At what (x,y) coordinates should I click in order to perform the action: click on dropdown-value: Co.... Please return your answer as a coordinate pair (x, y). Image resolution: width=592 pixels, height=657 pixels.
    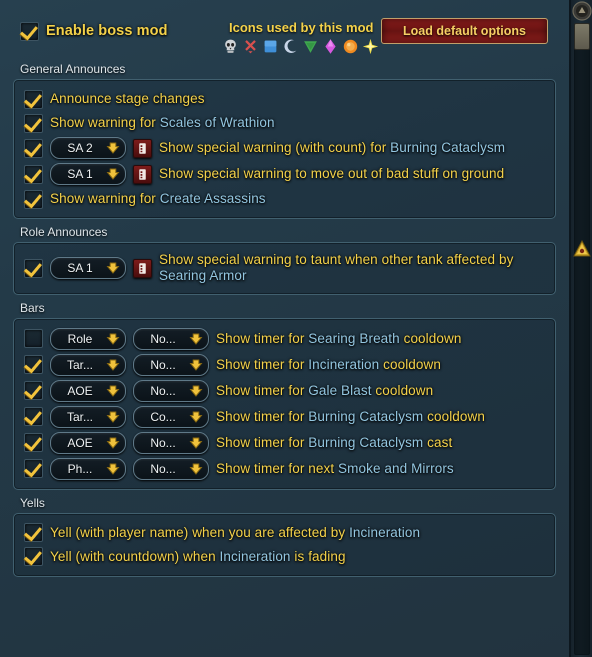
    Looking at the image, I should click on (163, 416).